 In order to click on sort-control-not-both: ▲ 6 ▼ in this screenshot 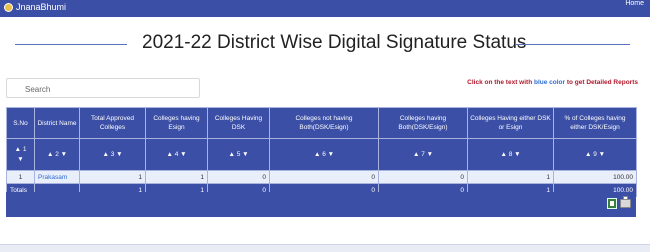, I will do `click(324, 154)`.